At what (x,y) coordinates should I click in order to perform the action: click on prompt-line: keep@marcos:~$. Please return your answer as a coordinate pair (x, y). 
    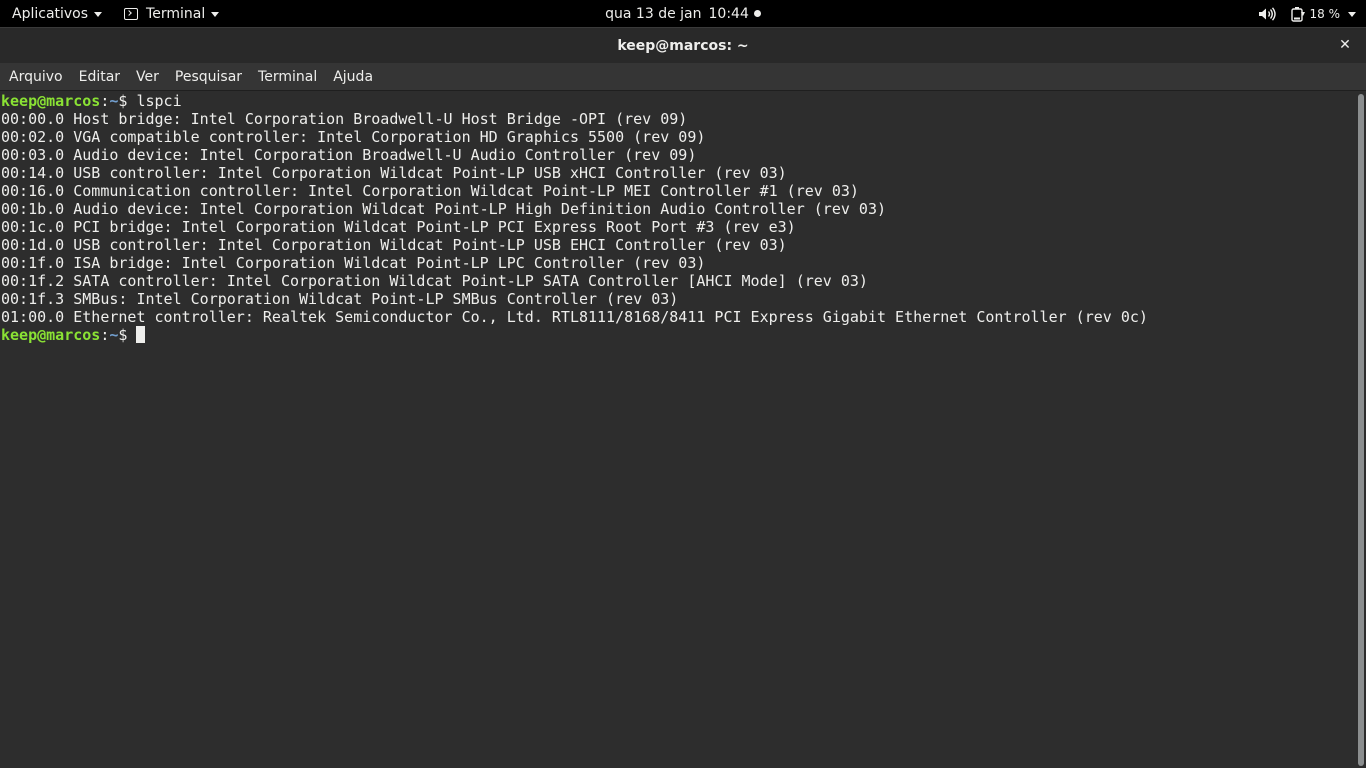
    Looking at the image, I should click on (574, 335).